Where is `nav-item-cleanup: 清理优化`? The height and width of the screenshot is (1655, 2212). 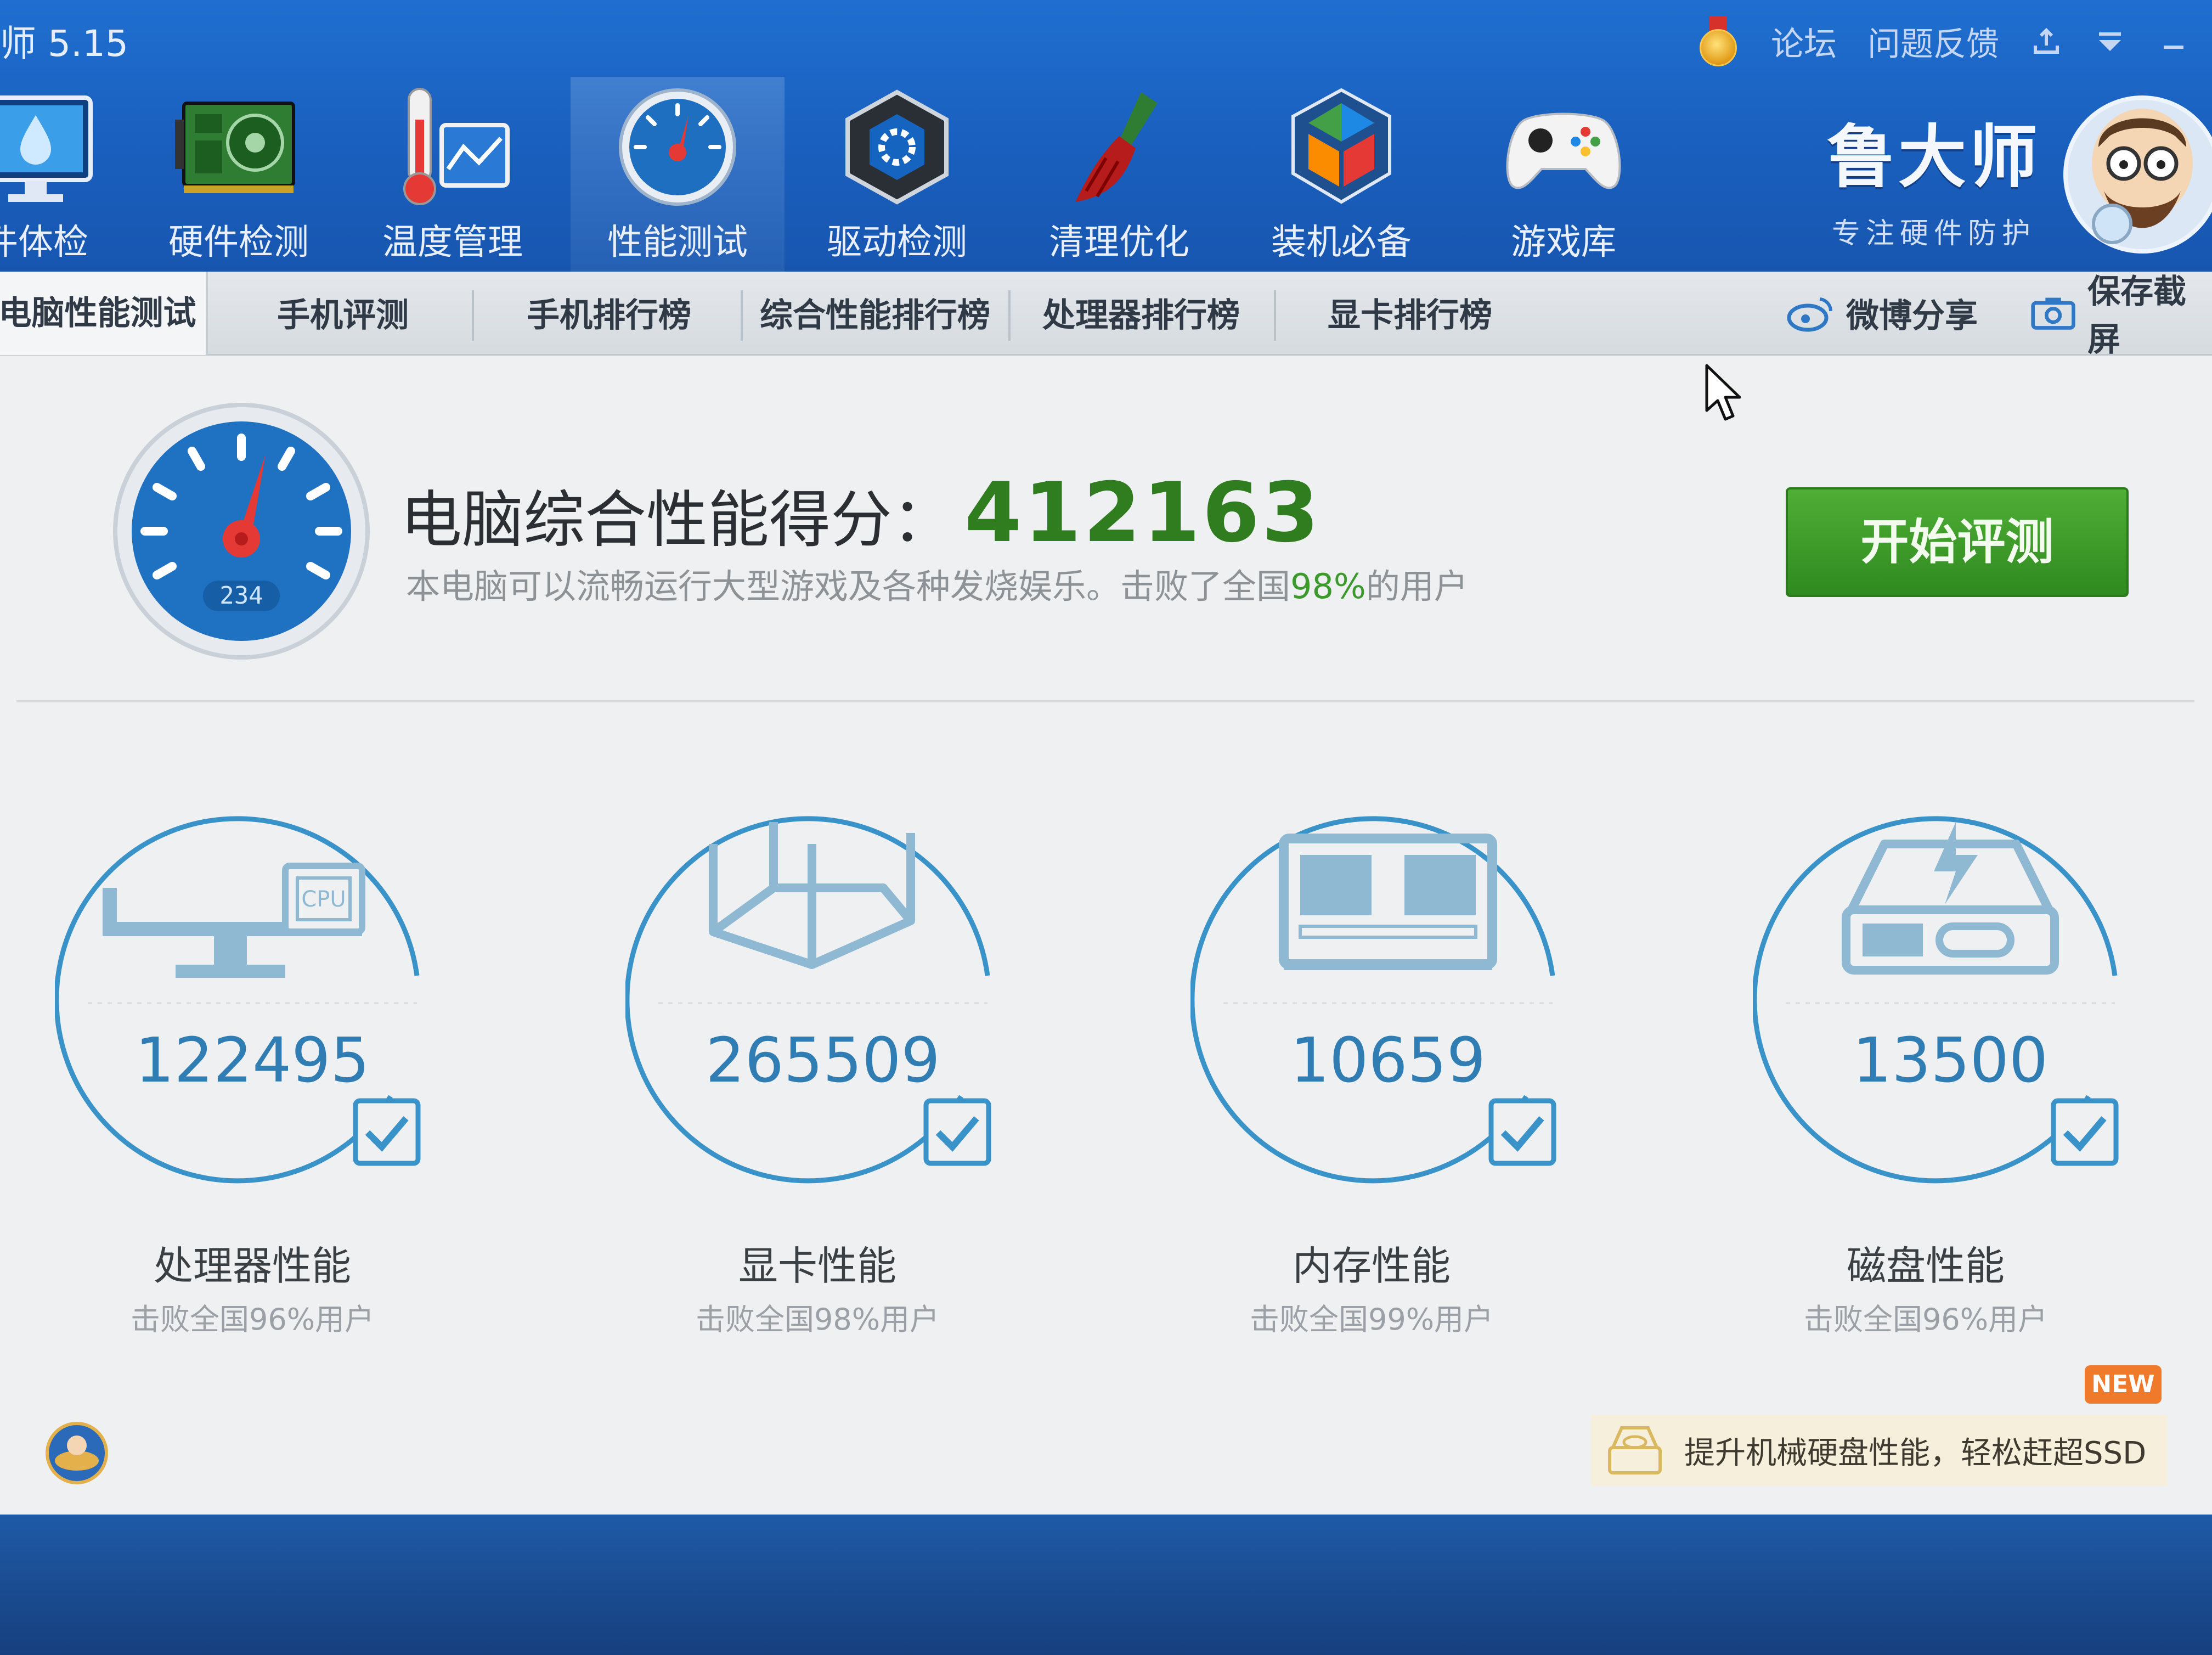 nav-item-cleanup: 清理优化 is located at coordinates (1119, 174).